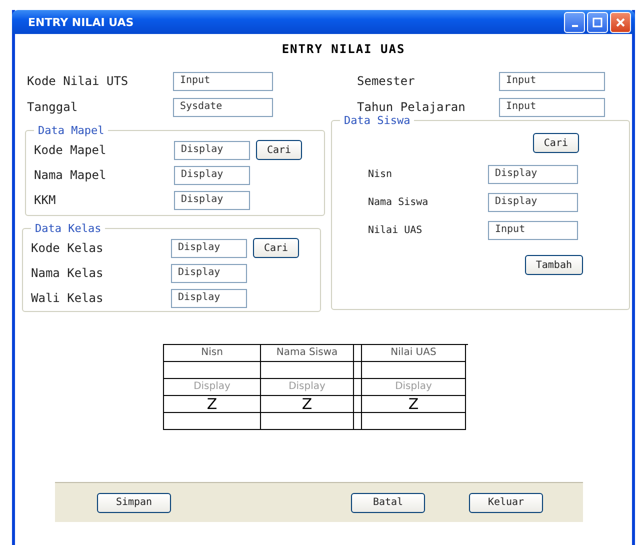 The width and height of the screenshot is (641, 545). What do you see at coordinates (67, 273) in the screenshot?
I see `field-label: Nama Kelas` at bounding box center [67, 273].